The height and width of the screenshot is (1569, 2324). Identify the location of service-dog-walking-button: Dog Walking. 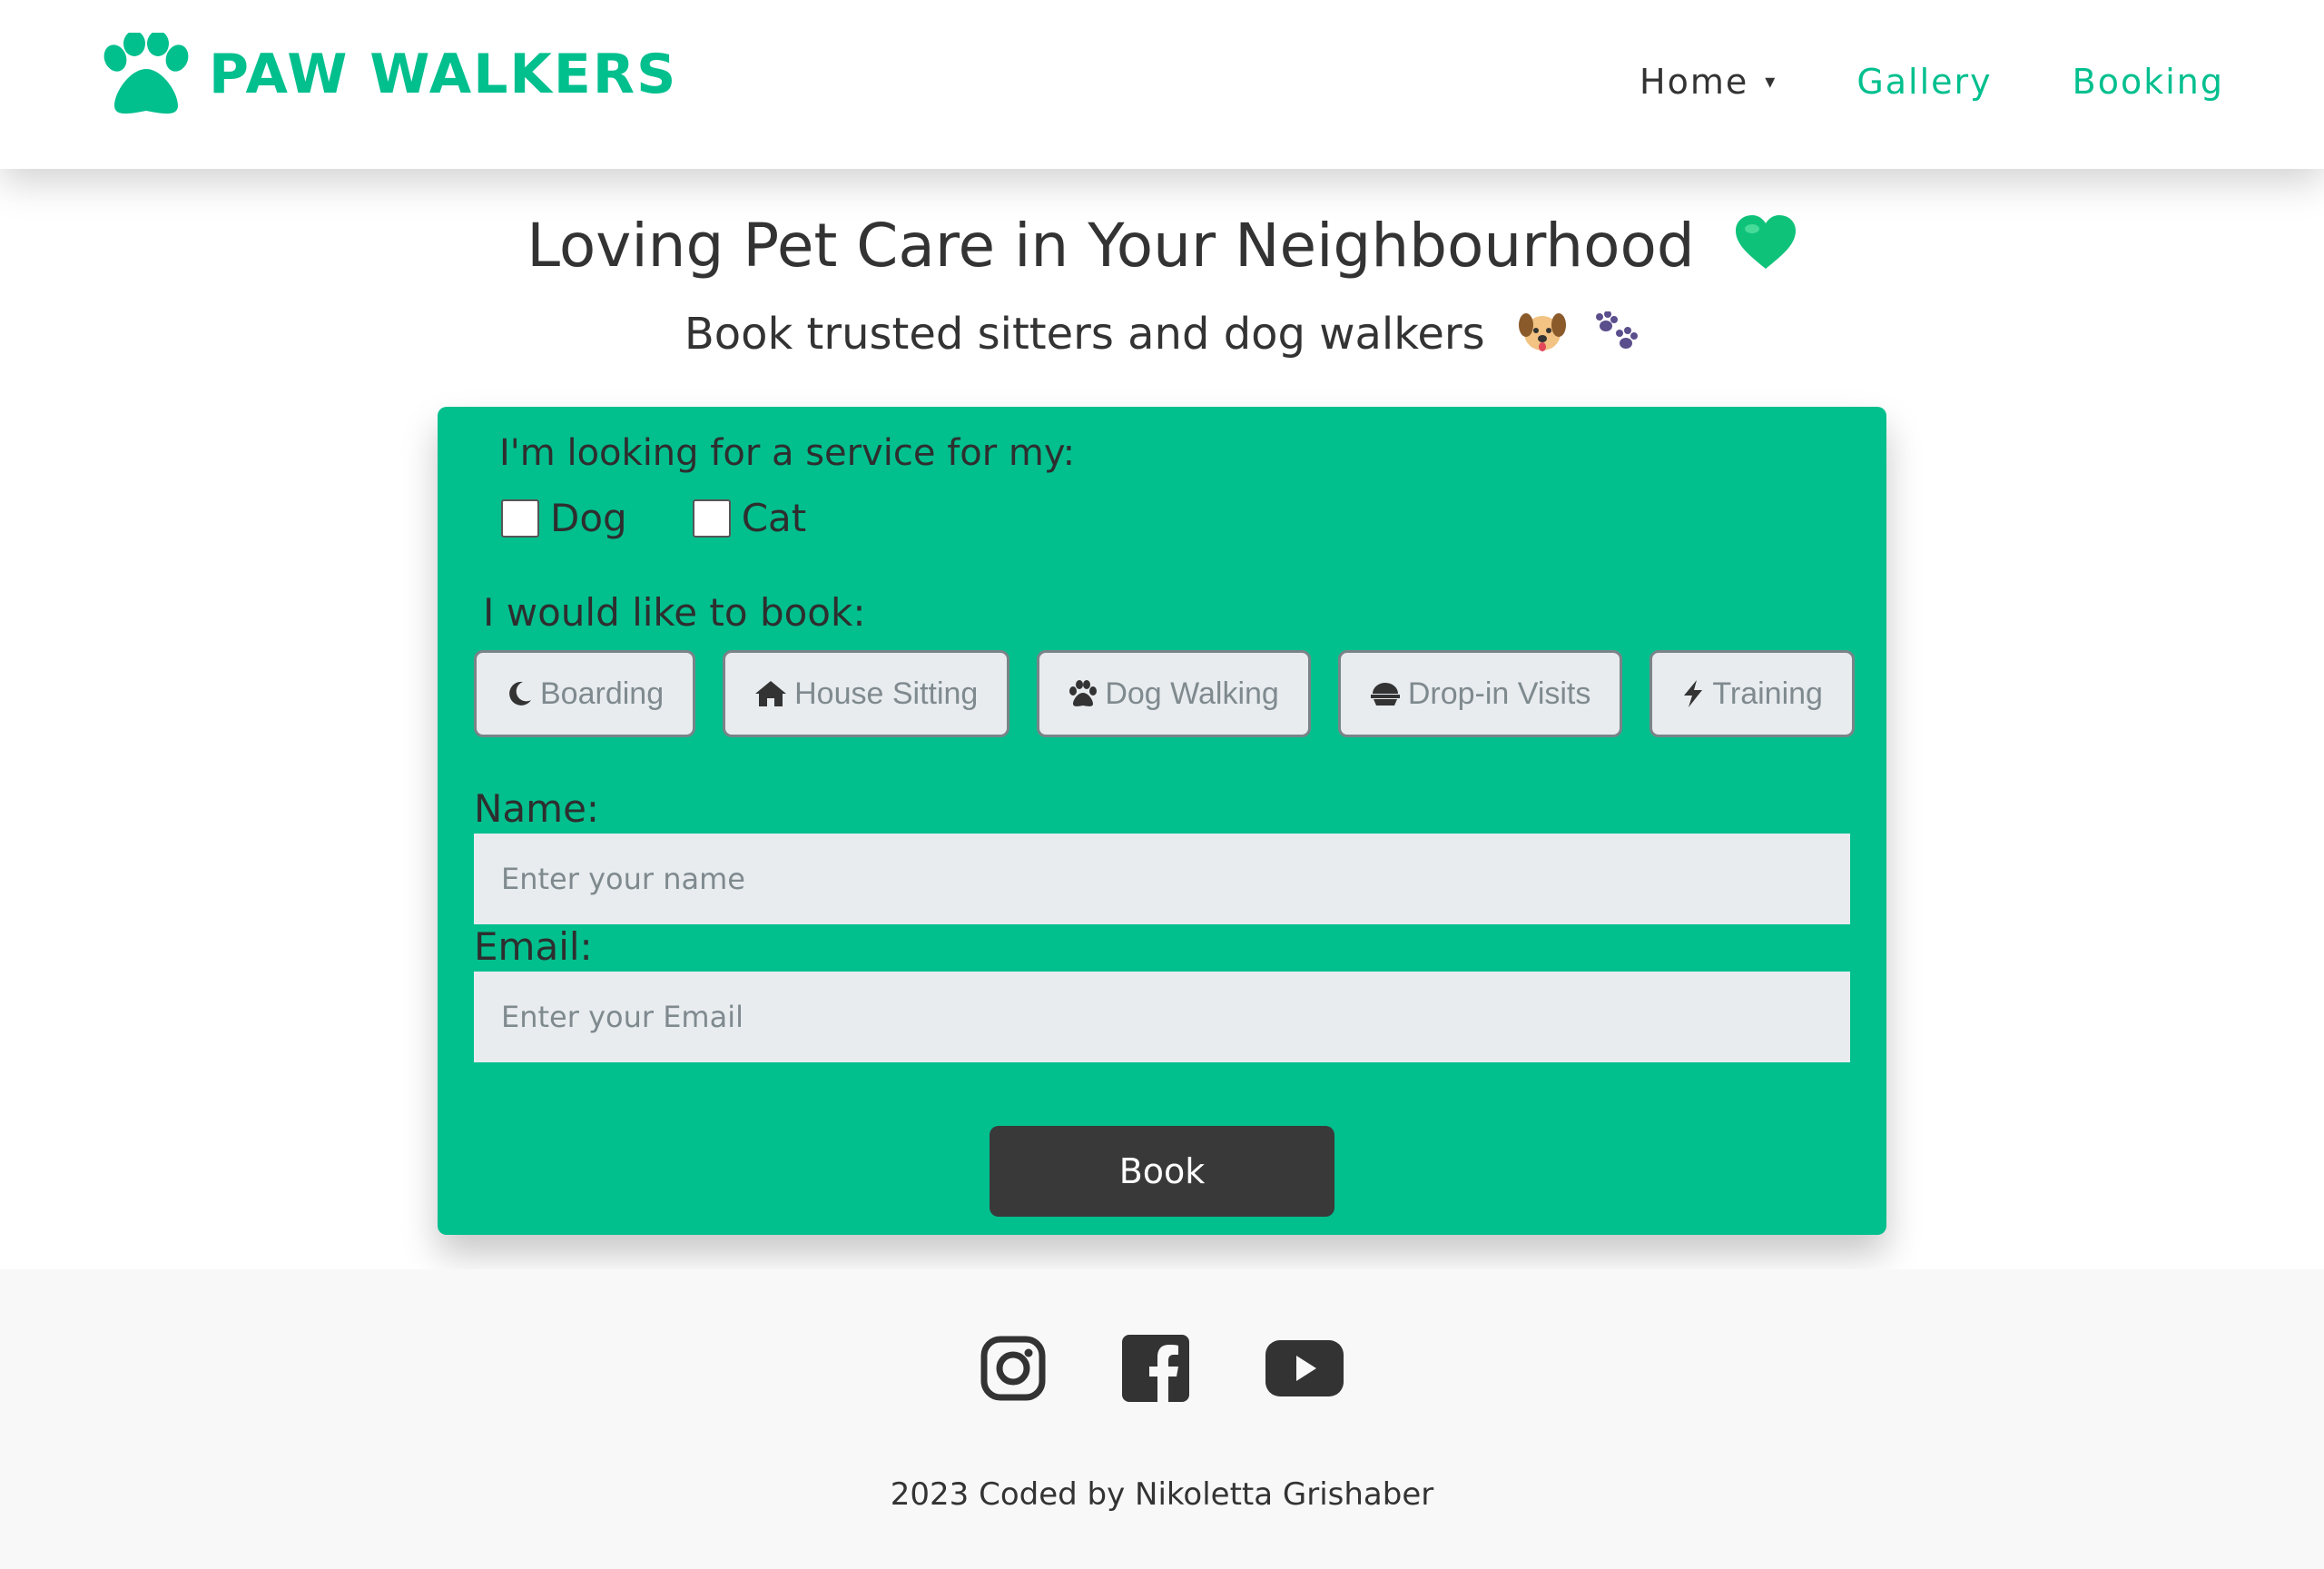
(1174, 693).